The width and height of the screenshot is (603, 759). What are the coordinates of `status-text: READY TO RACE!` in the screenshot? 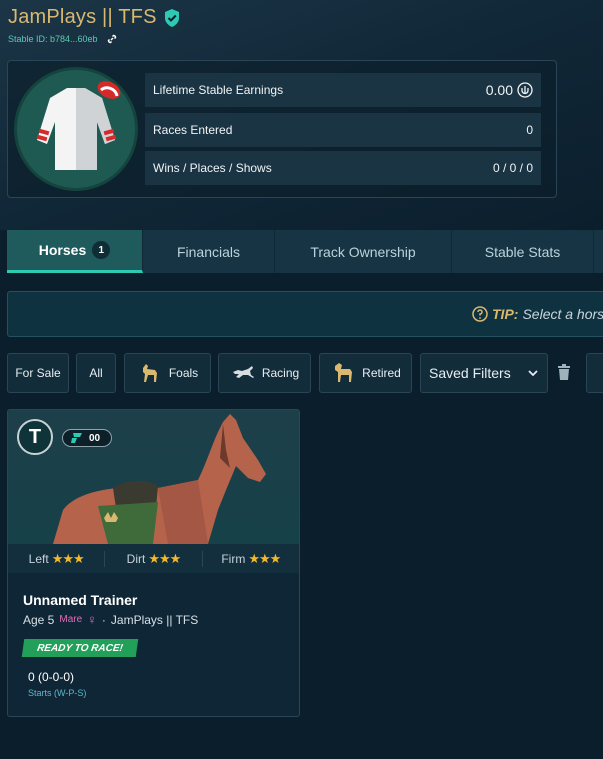 It's located at (80, 648).